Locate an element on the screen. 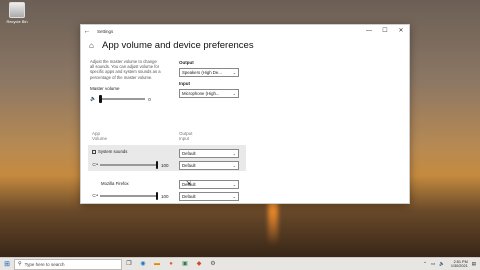 The image size is (480, 270). edge-browser-icon: ◉ is located at coordinates (143, 264).